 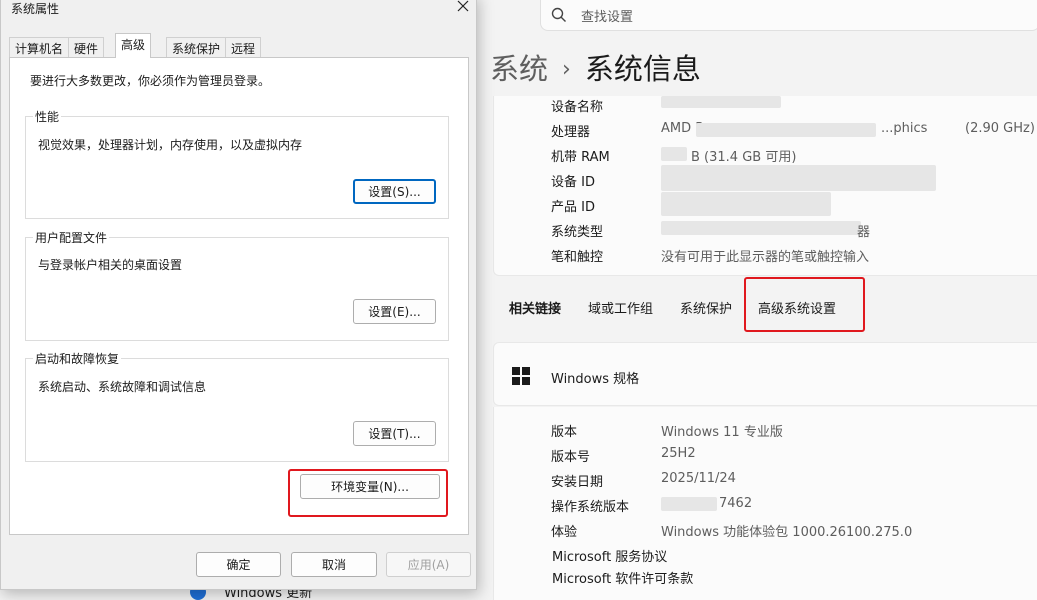 What do you see at coordinates (564, 432) in the screenshot?
I see `win-key: 版本` at bounding box center [564, 432].